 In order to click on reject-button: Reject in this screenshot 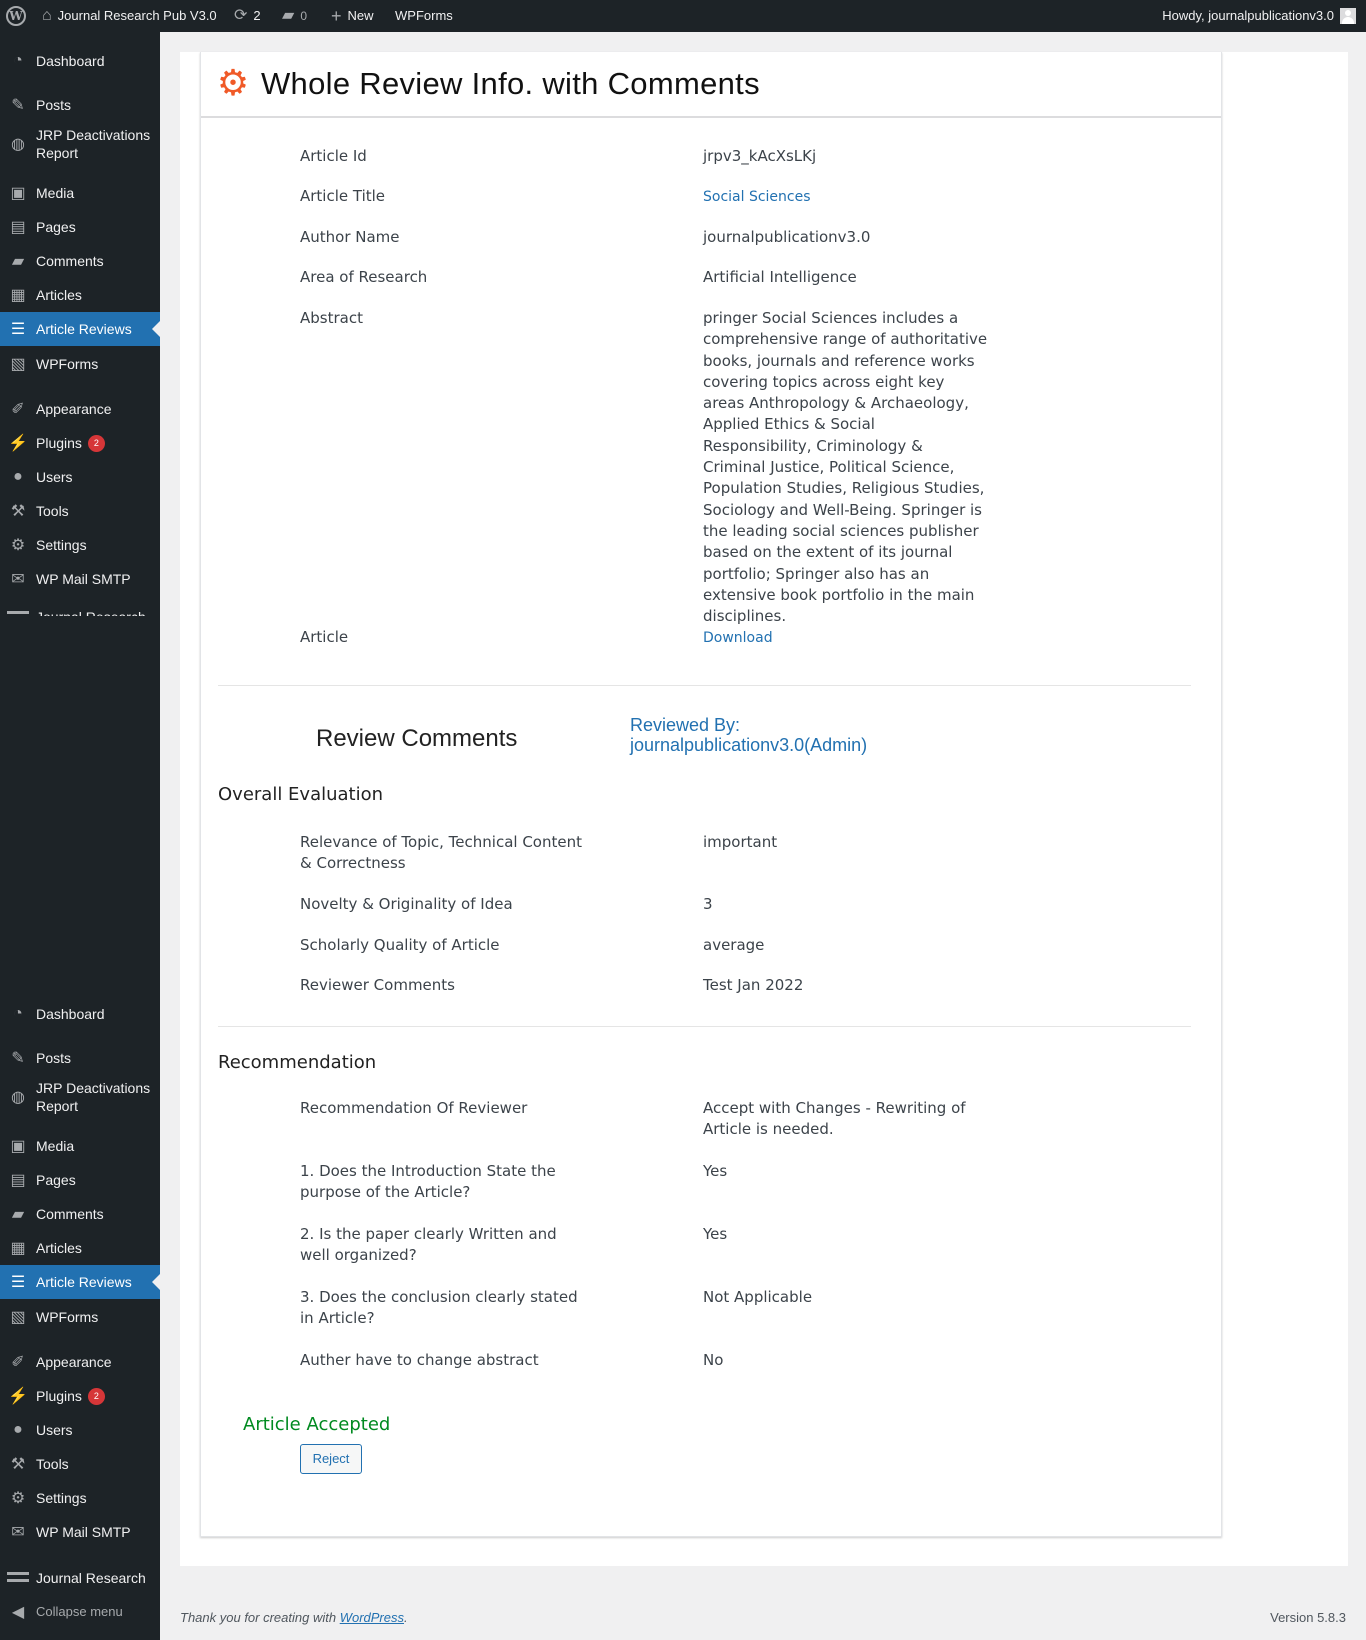, I will do `click(331, 1459)`.